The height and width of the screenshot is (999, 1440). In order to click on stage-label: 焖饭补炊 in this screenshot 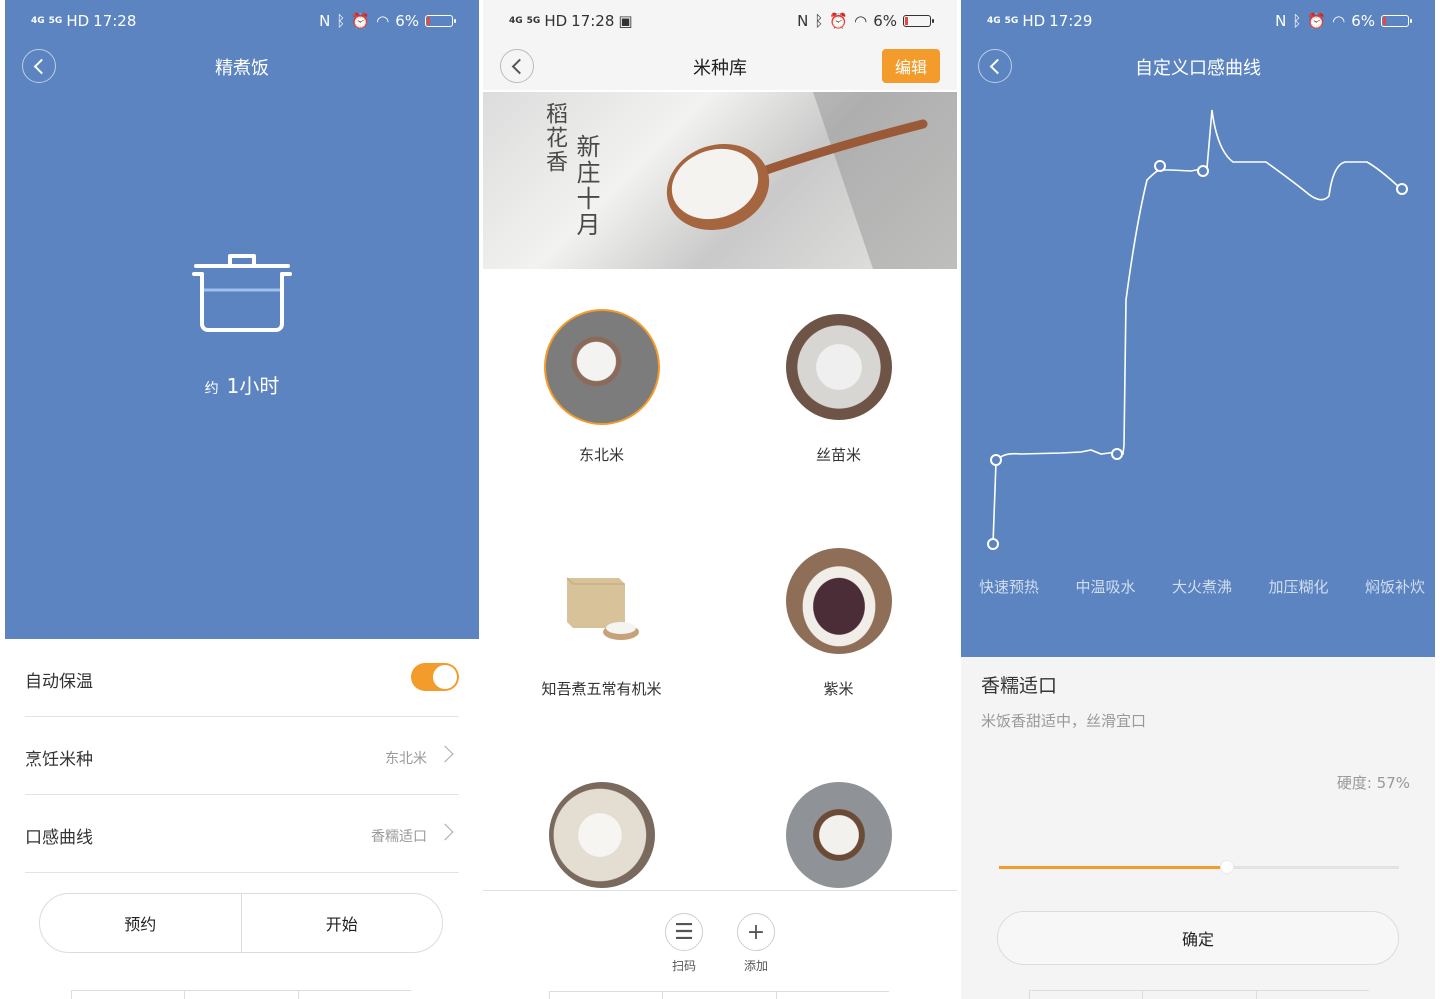, I will do `click(1394, 587)`.